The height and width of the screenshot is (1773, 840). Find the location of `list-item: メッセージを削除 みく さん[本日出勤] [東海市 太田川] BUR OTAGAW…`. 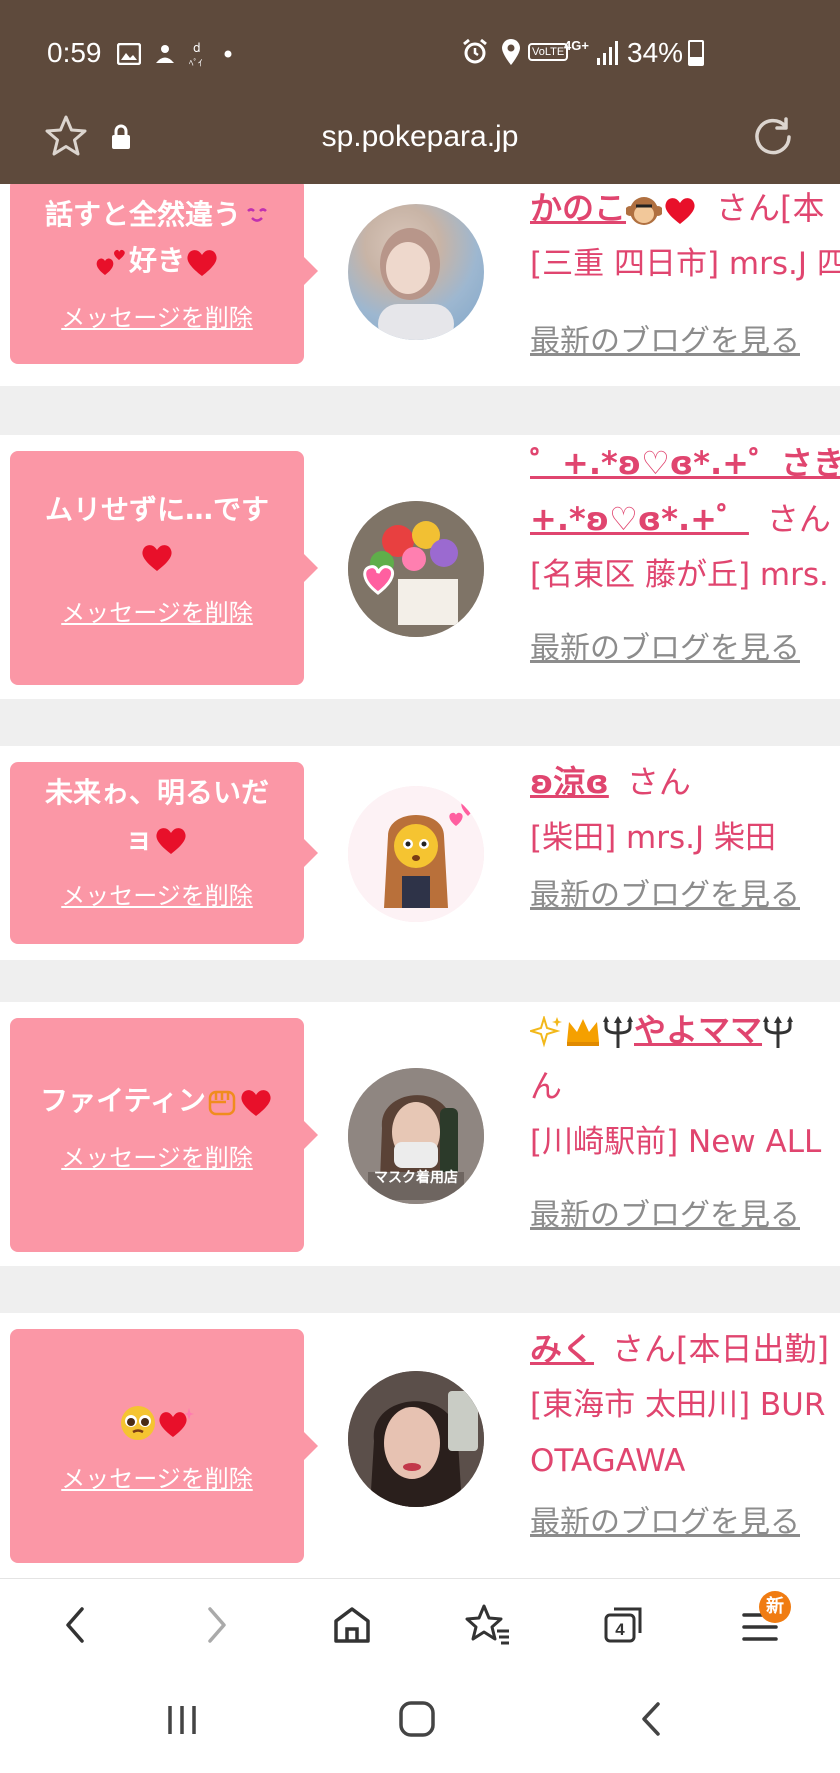

list-item: メッセージを削除 みく さん[本日出勤] [東海市 太田川] BUR OTAGAW… is located at coordinates (420, 1445).